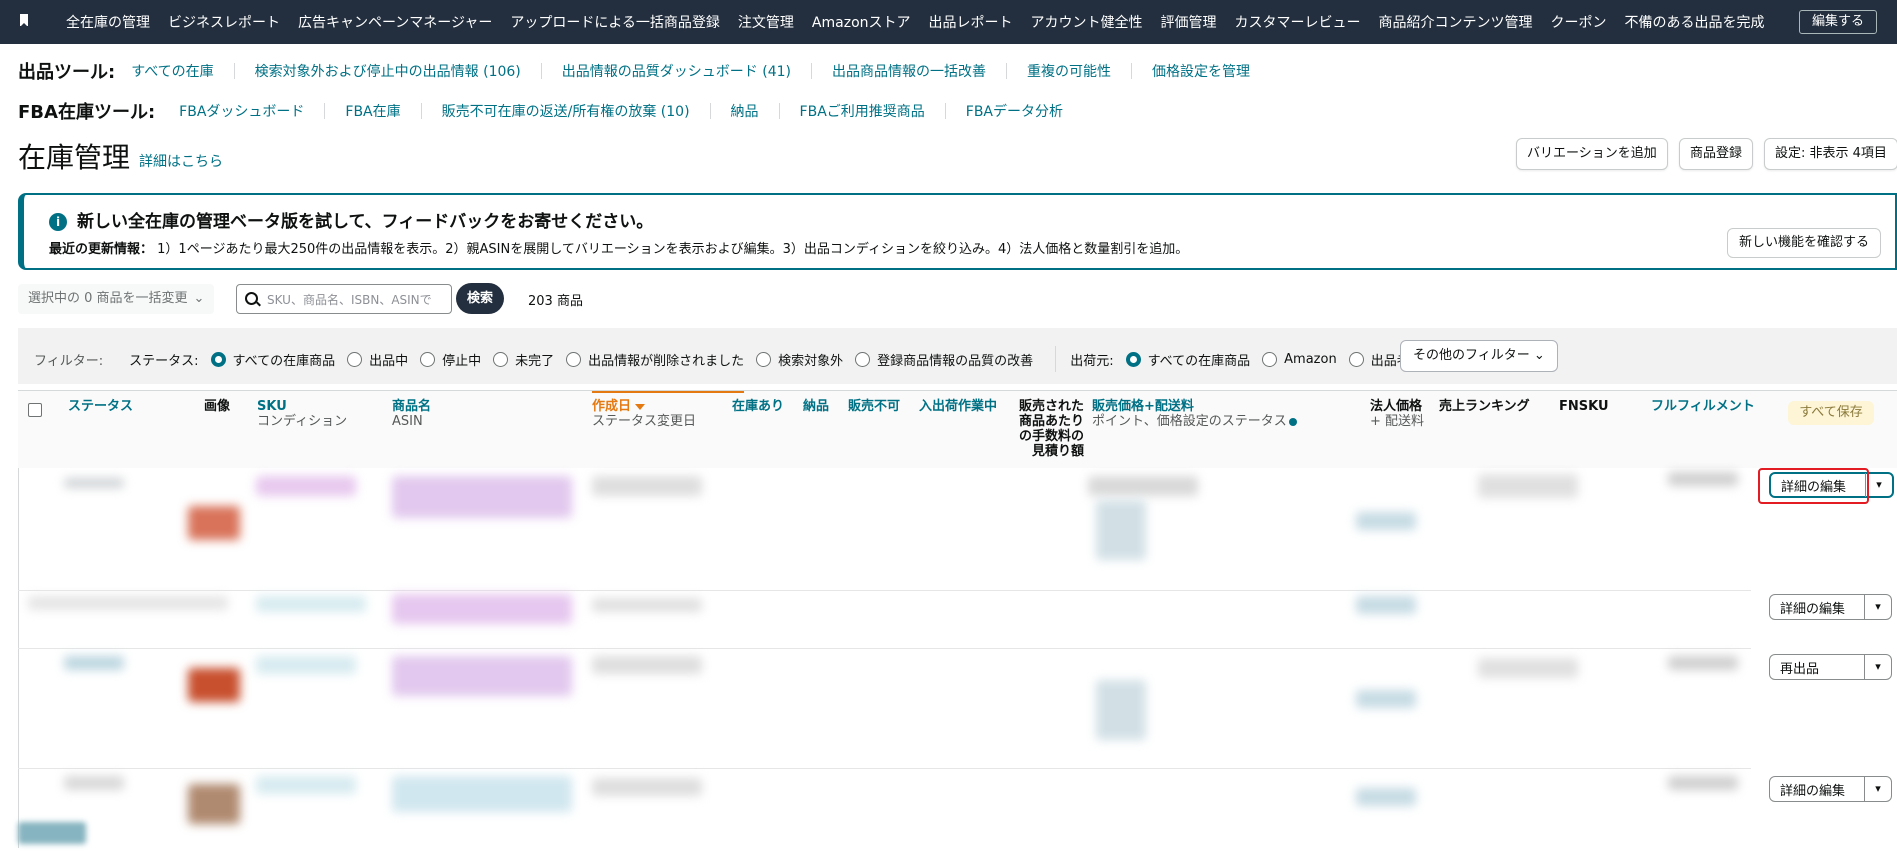 This screenshot has width=1897, height=867. I want to click on nav-item: Amazonストア, so click(861, 22).